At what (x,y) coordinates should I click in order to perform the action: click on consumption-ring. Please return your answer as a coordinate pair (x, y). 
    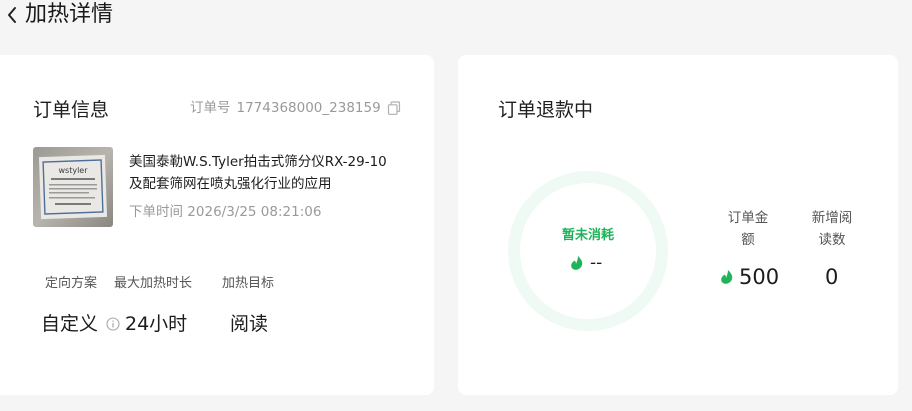
    Looking at the image, I should click on (588, 251).